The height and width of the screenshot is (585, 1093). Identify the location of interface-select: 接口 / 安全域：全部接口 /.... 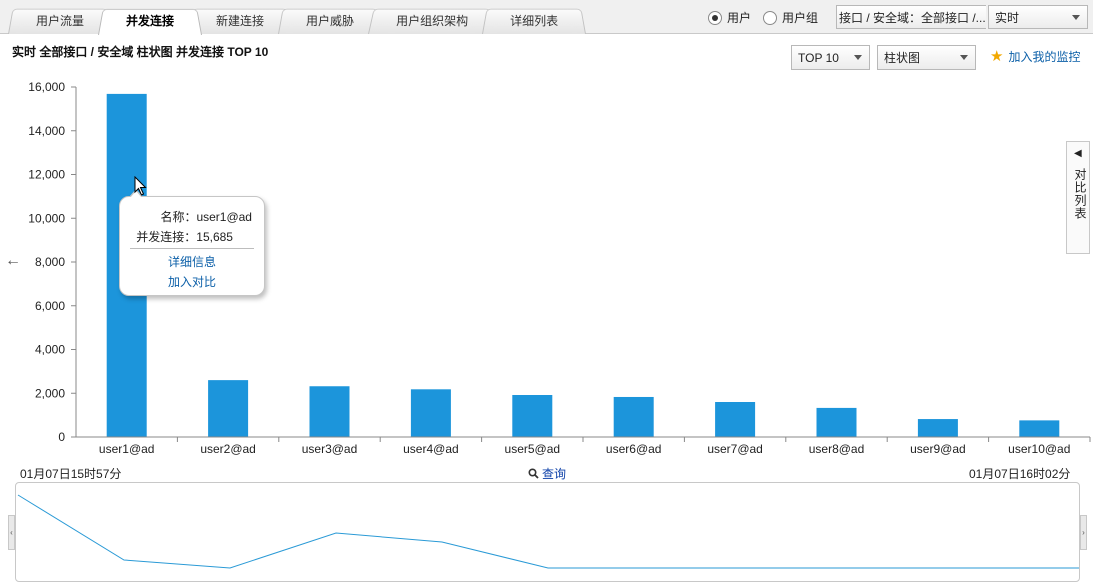
(911, 17).